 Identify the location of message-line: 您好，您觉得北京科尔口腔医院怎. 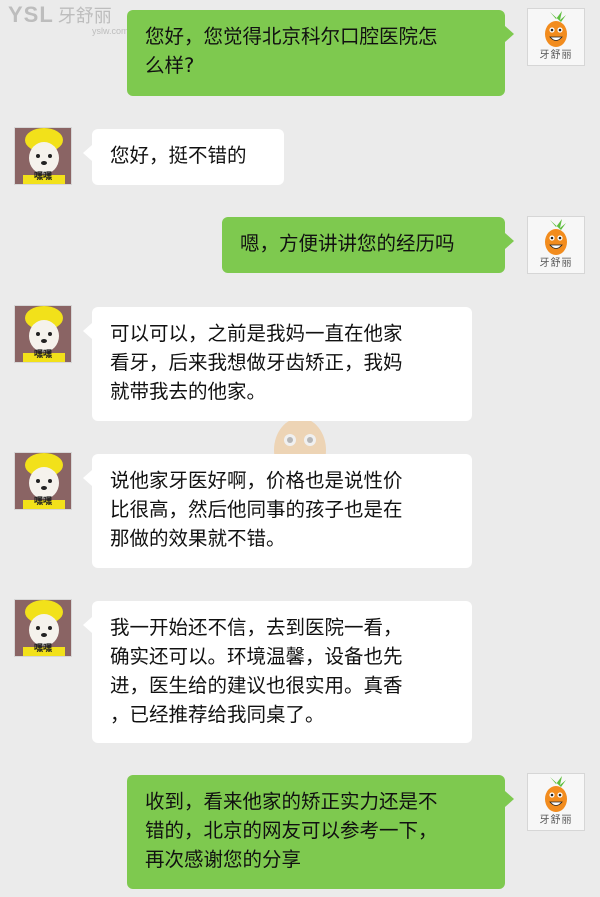
(291, 36).